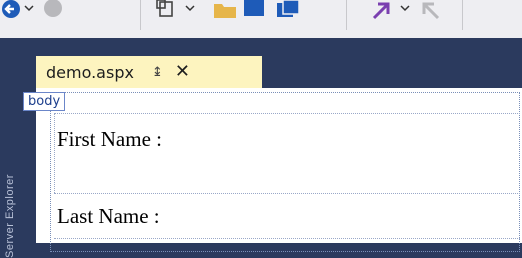  What do you see at coordinates (182, 72) in the screenshot?
I see `close-icon: ✕` at bounding box center [182, 72].